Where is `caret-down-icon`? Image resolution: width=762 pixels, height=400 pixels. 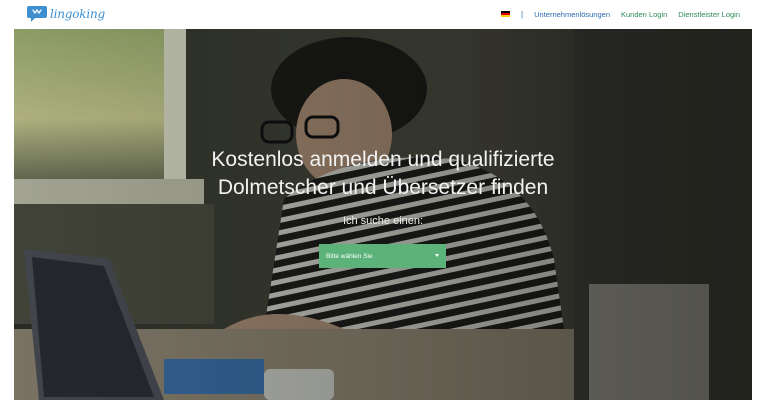
caret-down-icon is located at coordinates (437, 255).